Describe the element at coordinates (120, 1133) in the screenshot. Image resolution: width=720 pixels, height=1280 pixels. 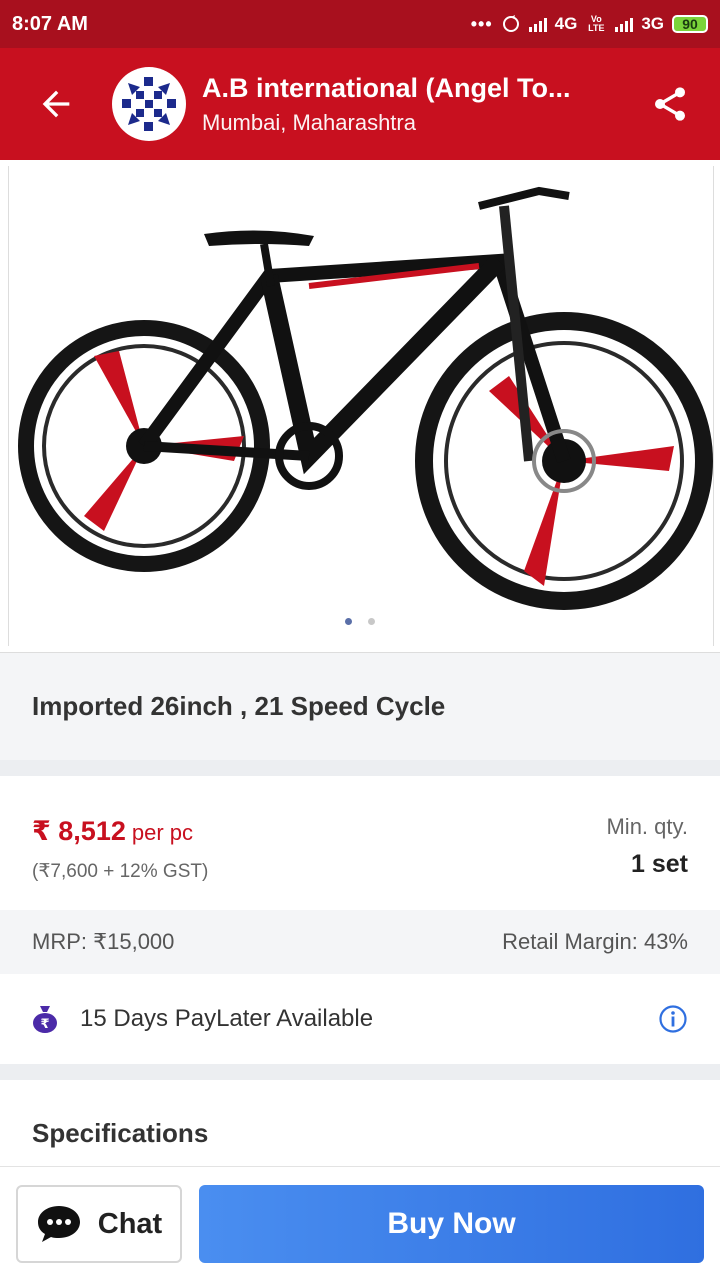
I see `specifications-title: Specifications` at that location.